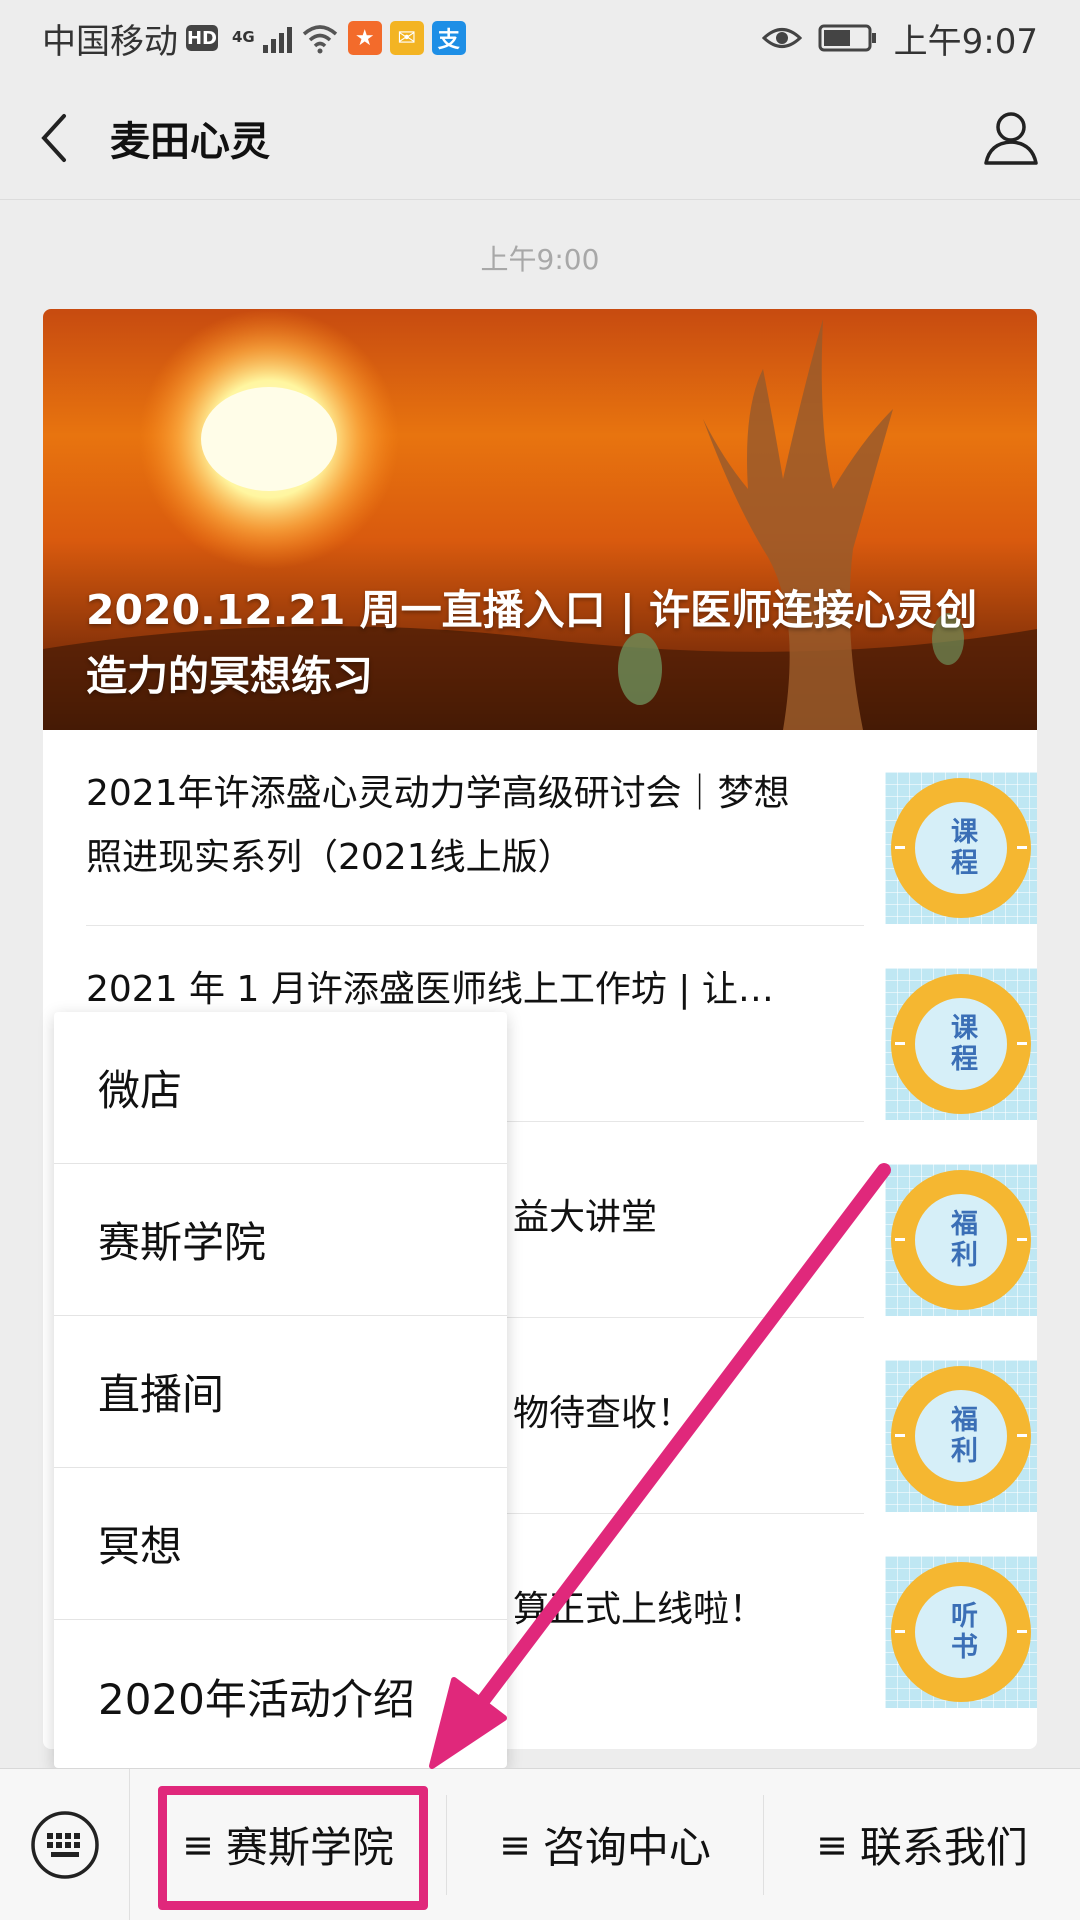 The image size is (1080, 1920). What do you see at coordinates (406, 38) in the screenshot?
I see `mail-app-icon: ✉` at bounding box center [406, 38].